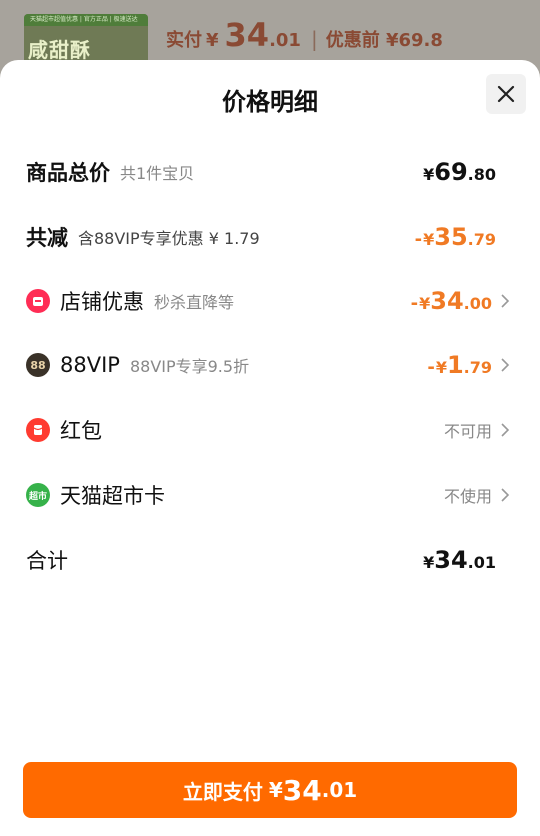 The height and width of the screenshot is (836, 540). I want to click on pay-decimal: .01, so click(339, 790).